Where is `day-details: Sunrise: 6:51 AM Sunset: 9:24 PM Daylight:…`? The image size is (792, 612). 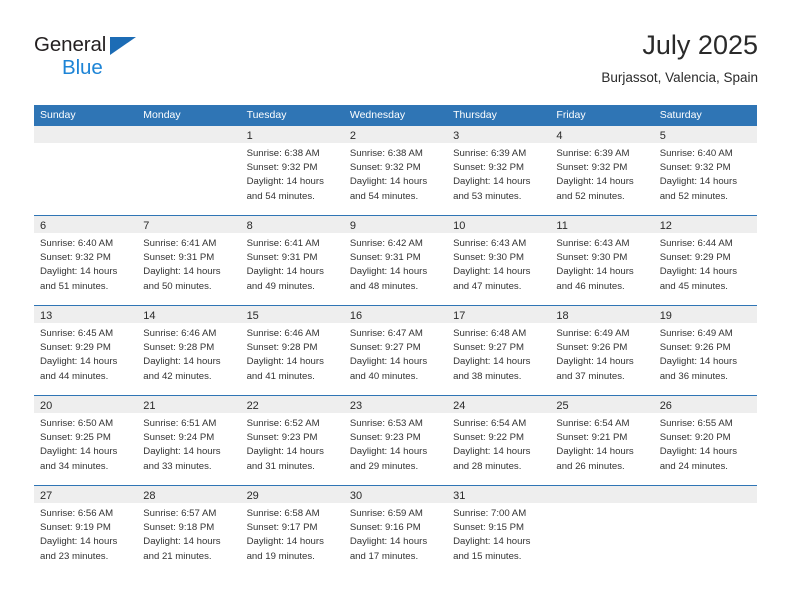 day-details: Sunrise: 6:51 AM Sunset: 9:24 PM Daylight:… is located at coordinates (188, 443).